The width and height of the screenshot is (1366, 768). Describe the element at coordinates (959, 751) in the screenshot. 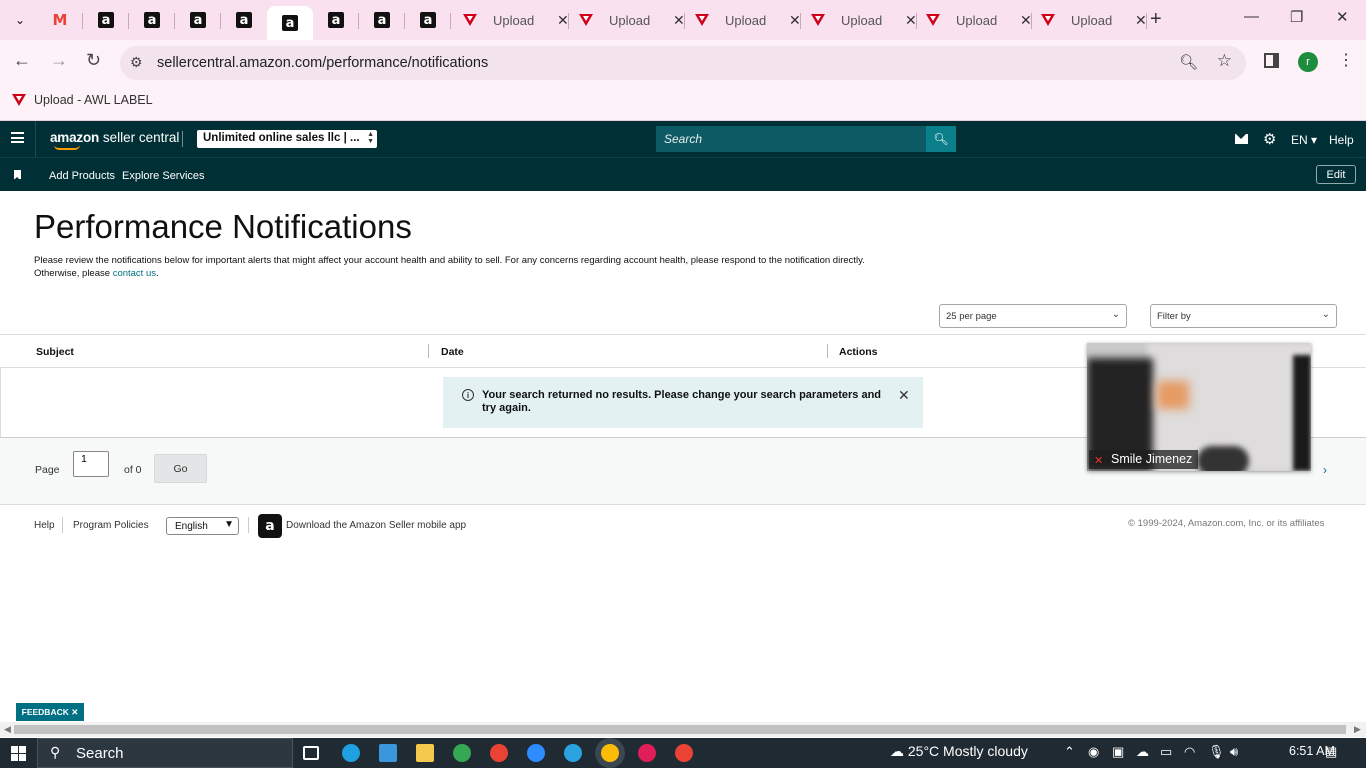

I see `weather-widget: ☁ 25°C Mostly cloudy` at that location.